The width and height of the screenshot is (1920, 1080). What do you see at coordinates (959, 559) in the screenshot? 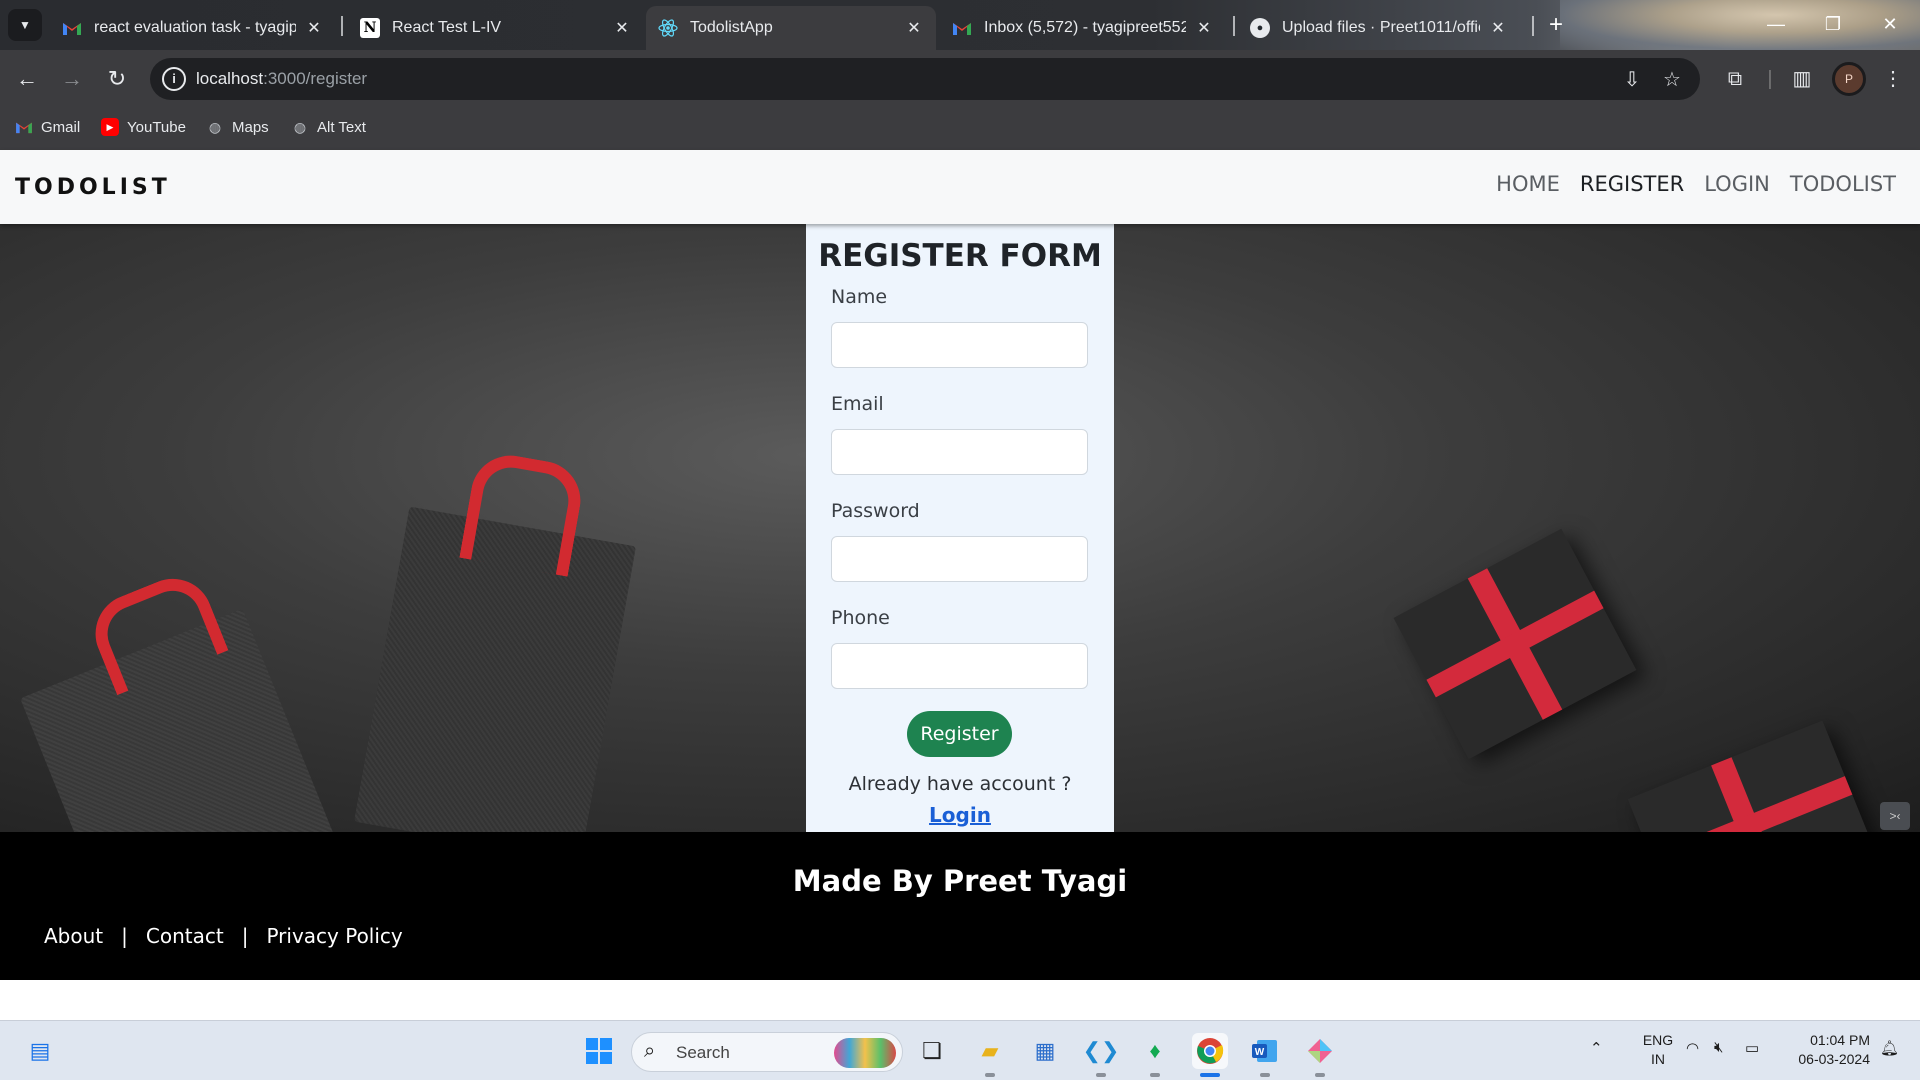
I see `password-input` at bounding box center [959, 559].